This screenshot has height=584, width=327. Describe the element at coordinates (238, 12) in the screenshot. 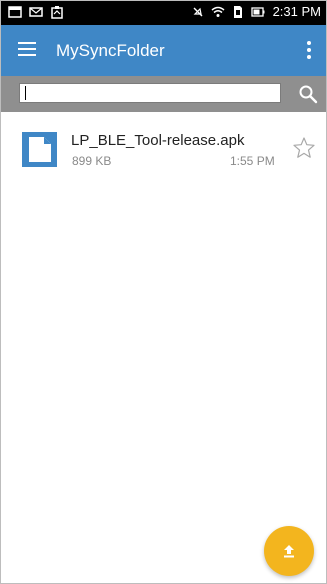

I see `sd-card-icon` at that location.